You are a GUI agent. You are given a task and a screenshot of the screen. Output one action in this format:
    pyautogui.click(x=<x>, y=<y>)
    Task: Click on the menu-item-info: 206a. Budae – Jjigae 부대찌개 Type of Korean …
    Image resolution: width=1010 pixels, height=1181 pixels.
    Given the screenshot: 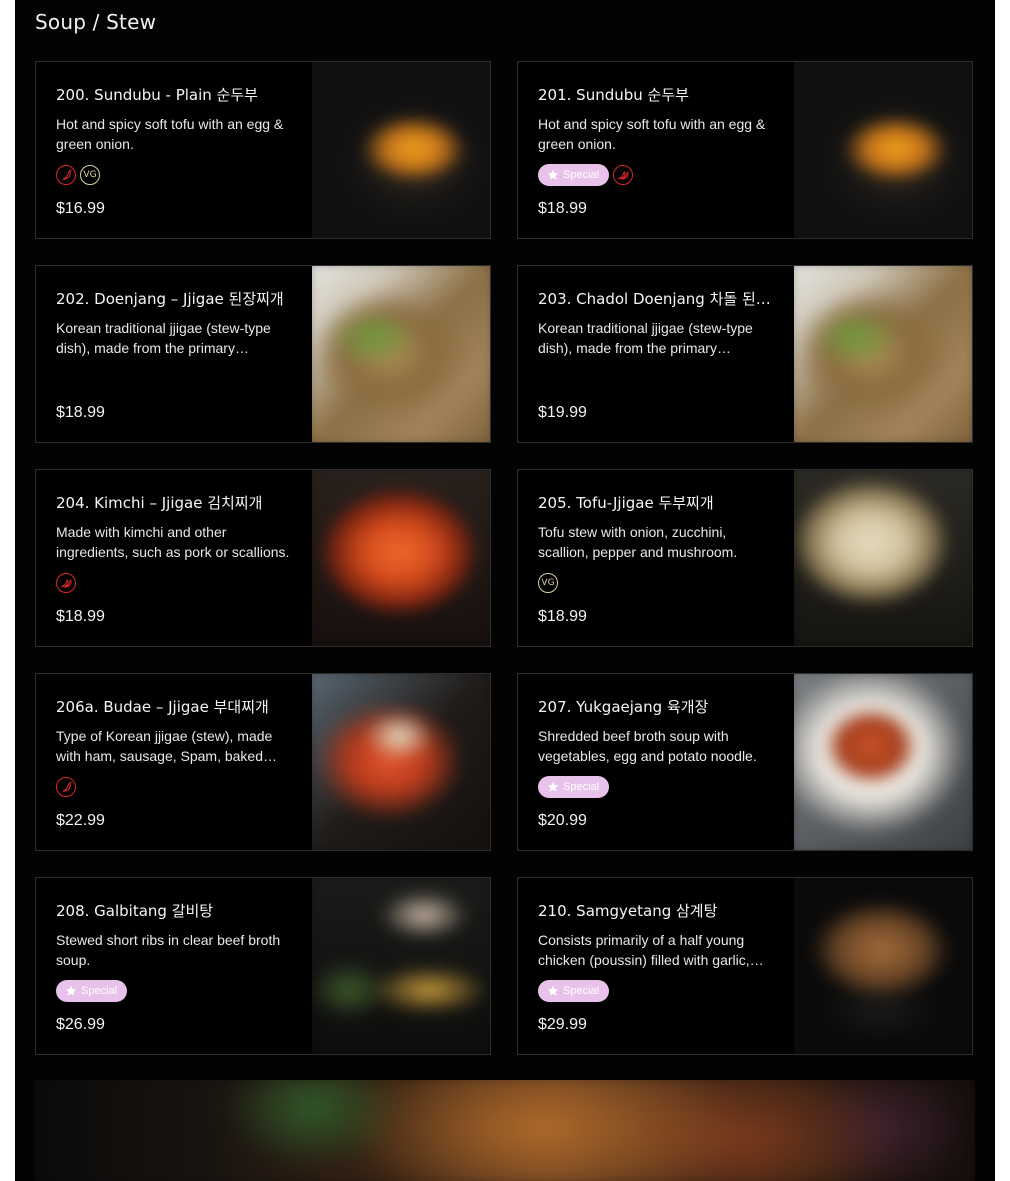 What is the action you would take?
    pyautogui.click(x=176, y=762)
    